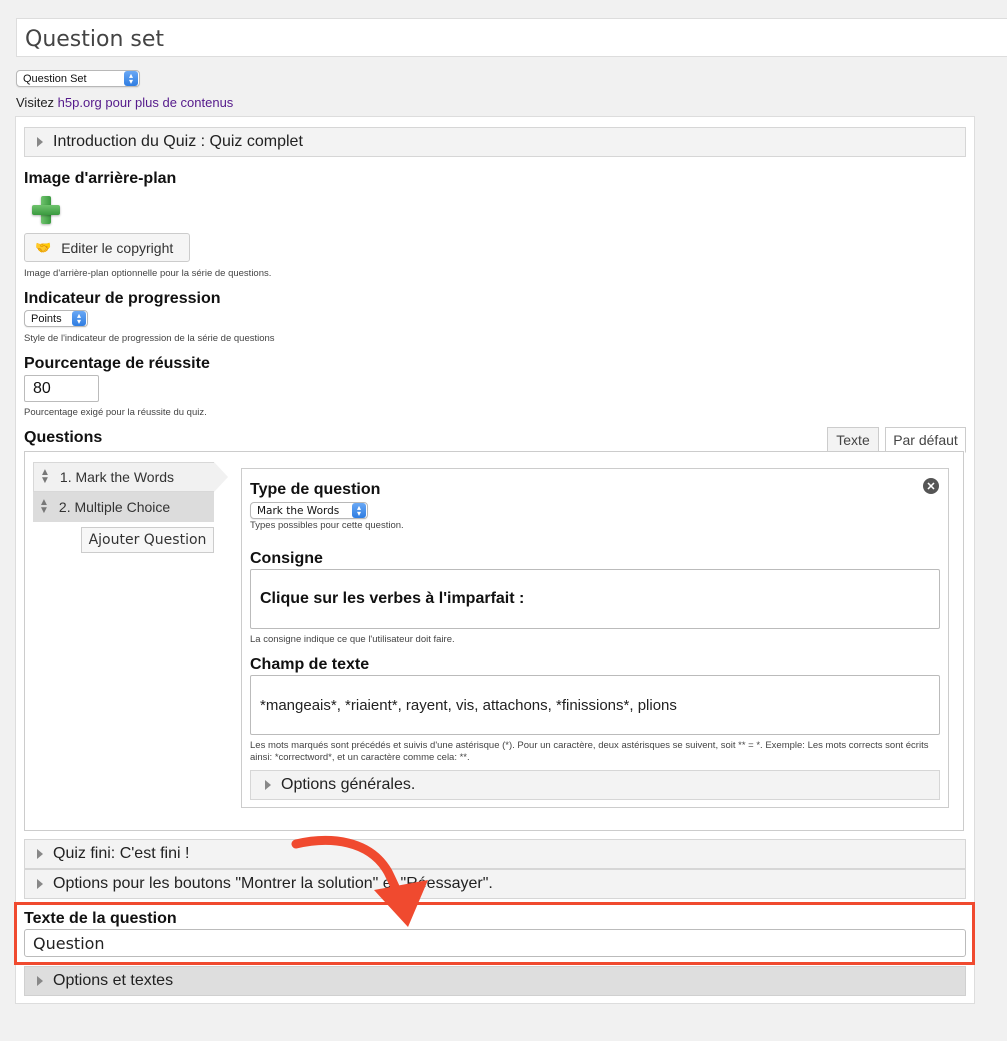  What do you see at coordinates (495, 943) in the screenshot?
I see `question-text-input: Question` at bounding box center [495, 943].